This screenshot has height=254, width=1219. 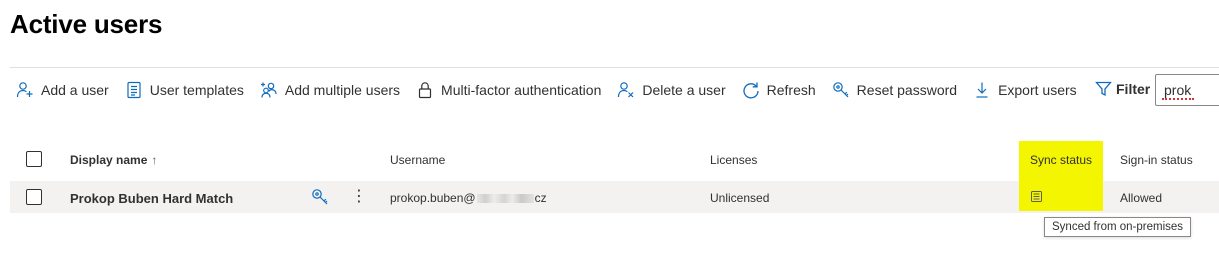 I want to click on mfa-button: Multi-factor authentication, so click(x=508, y=90).